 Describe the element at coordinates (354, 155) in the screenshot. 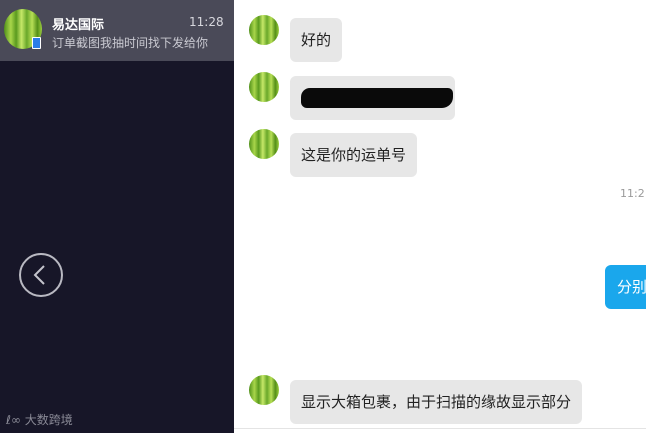

I see `message-bubble: 这是你的运单号` at that location.